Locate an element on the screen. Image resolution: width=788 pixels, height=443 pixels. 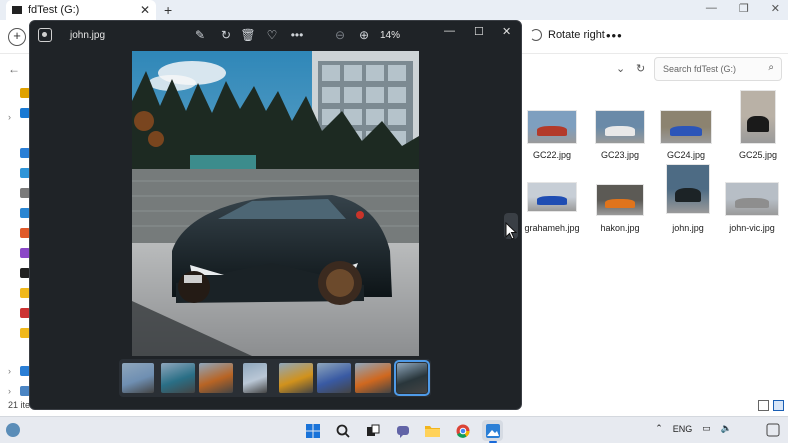
file-name: grahameh.jpg is located at coordinates (552, 228).